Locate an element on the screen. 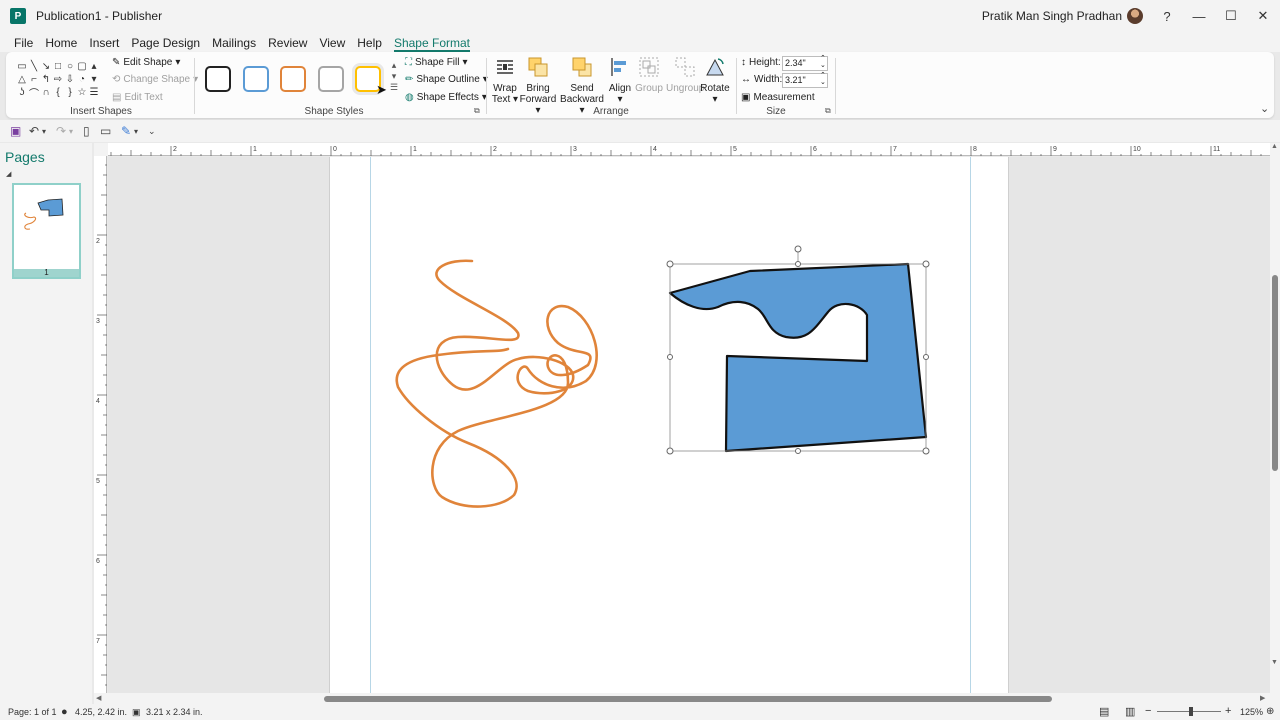 The height and width of the screenshot is (720, 1280). line-shape-icon: ╲ is located at coordinates (34, 66).